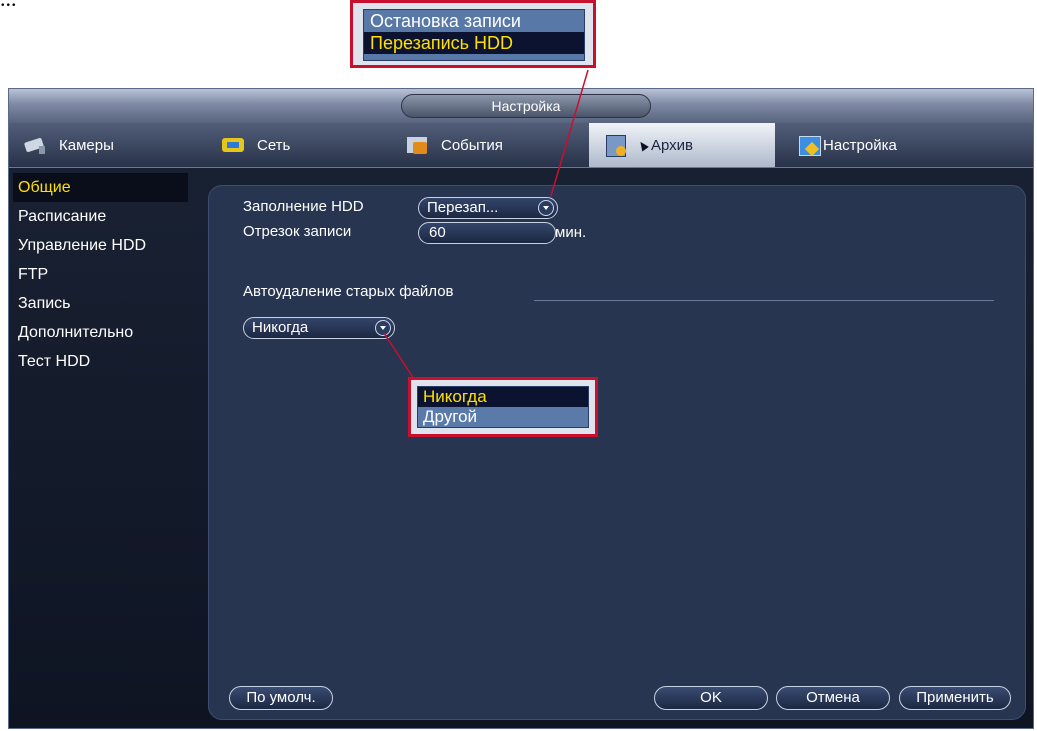  I want to click on sidebar-item-ftp: FTP, so click(103, 274).